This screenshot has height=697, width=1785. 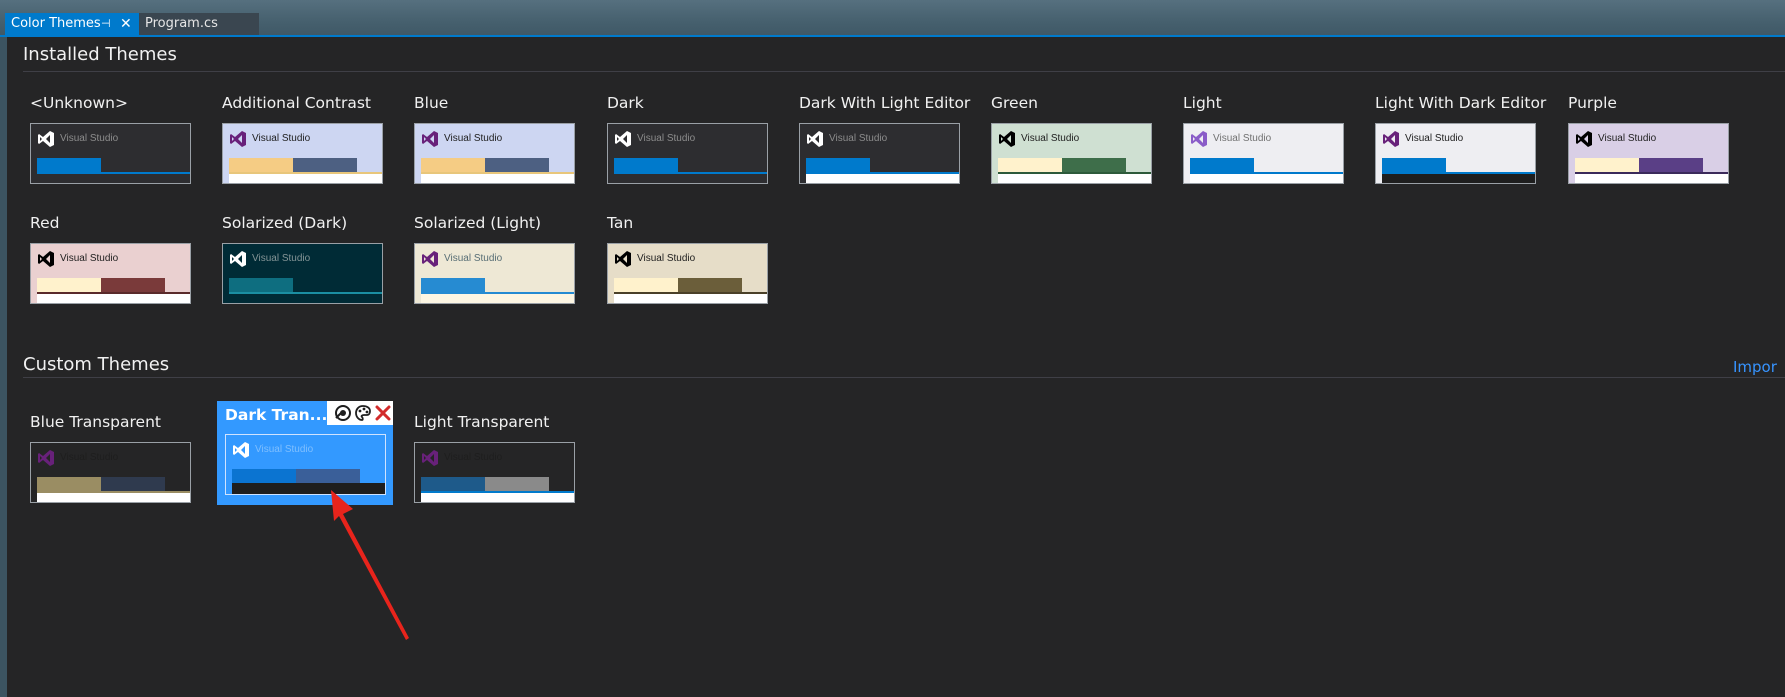 I want to click on customize-colors-icon, so click(x=363, y=413).